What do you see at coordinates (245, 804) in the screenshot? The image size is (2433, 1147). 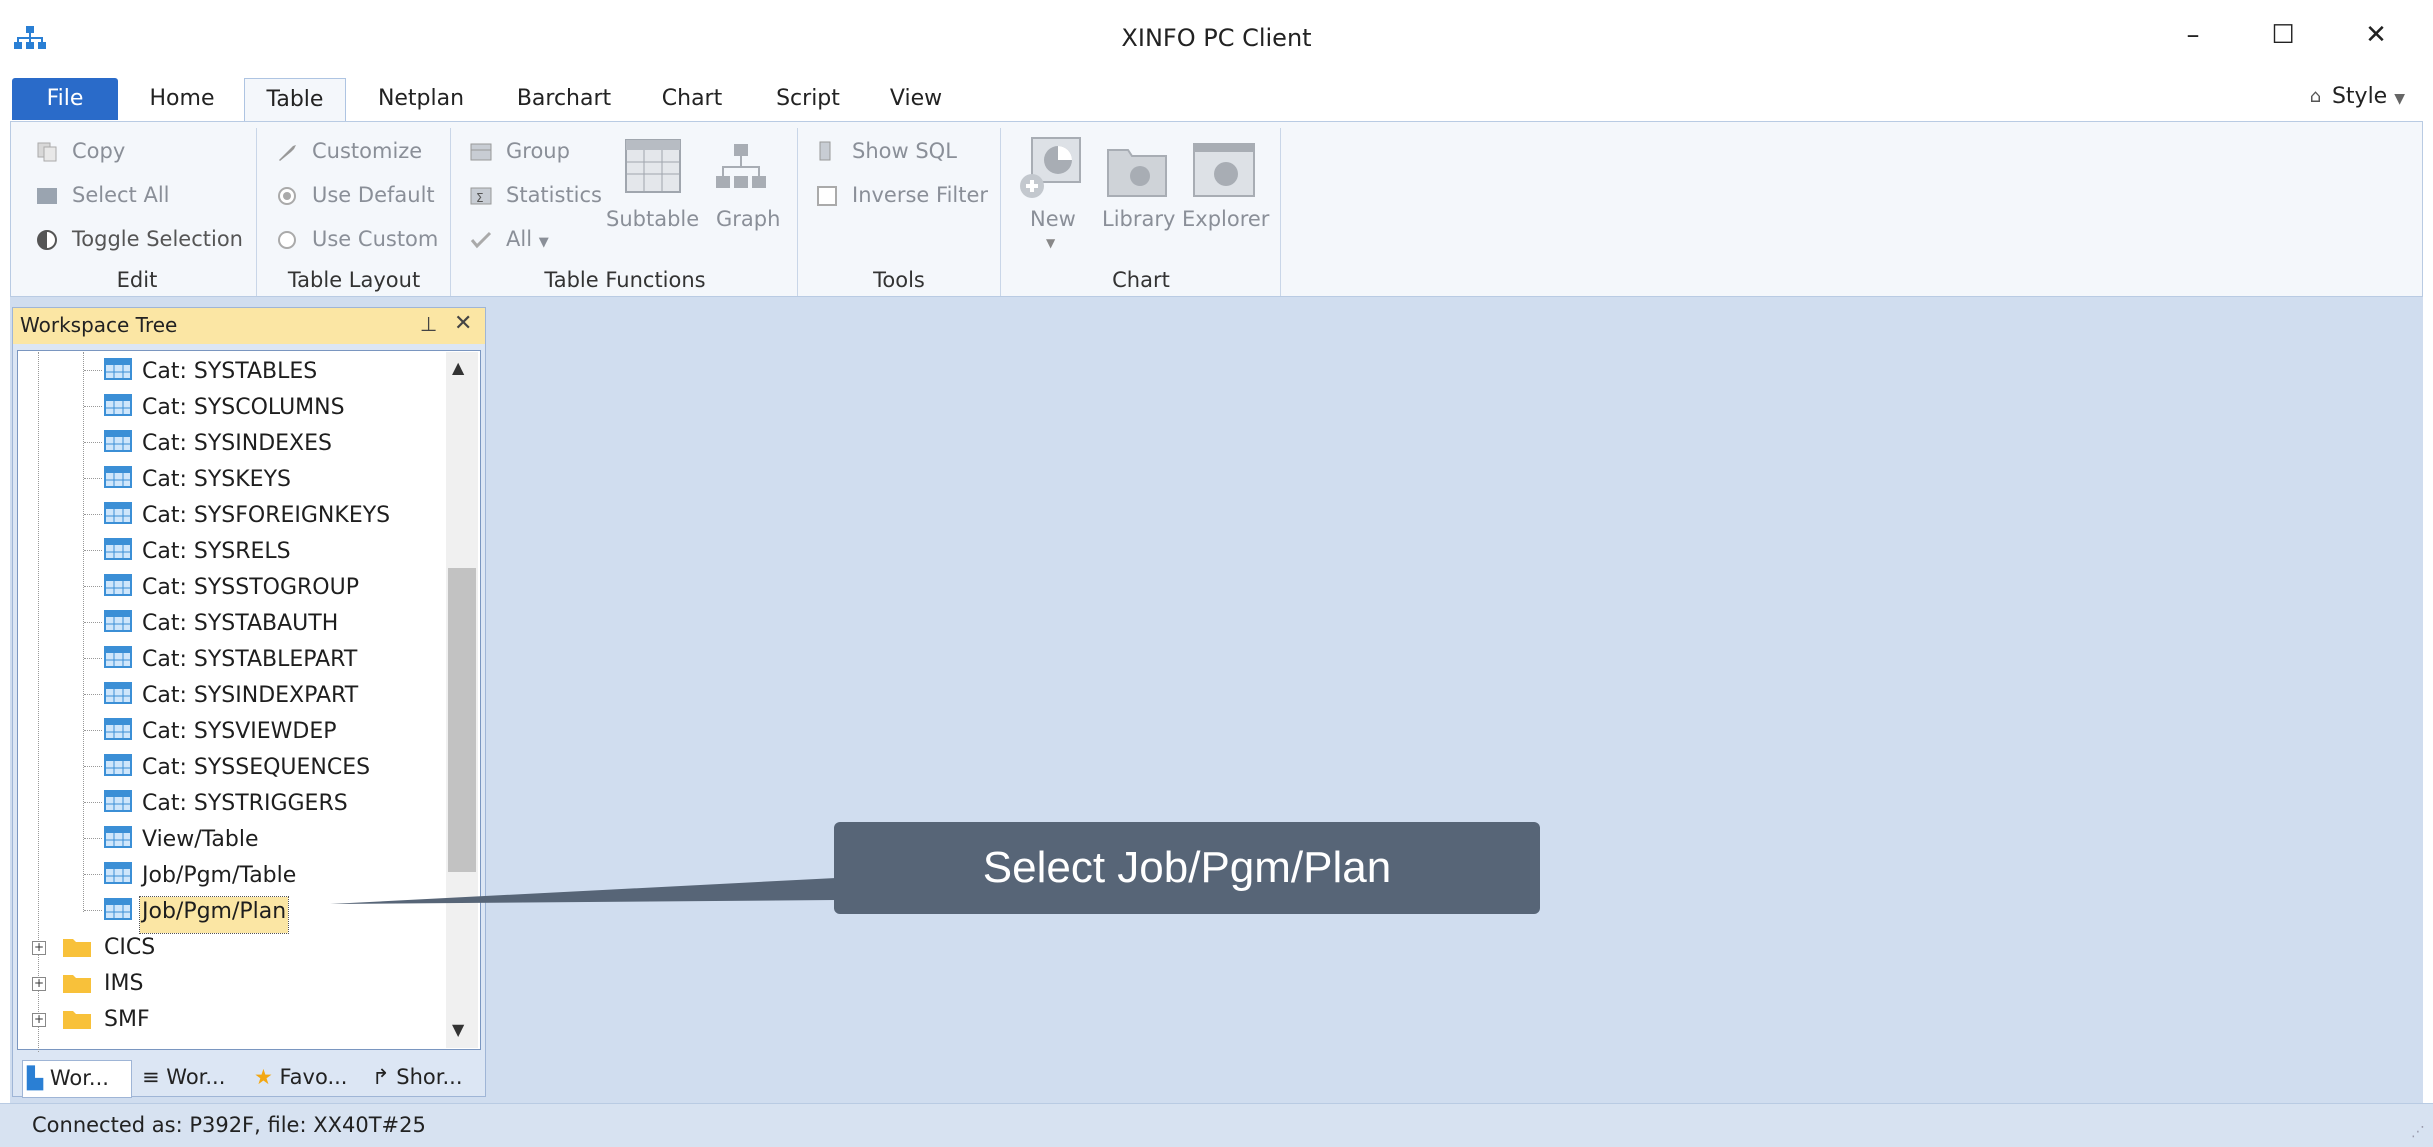 I see `tree-item: Cat: SYSTRIGGERS` at bounding box center [245, 804].